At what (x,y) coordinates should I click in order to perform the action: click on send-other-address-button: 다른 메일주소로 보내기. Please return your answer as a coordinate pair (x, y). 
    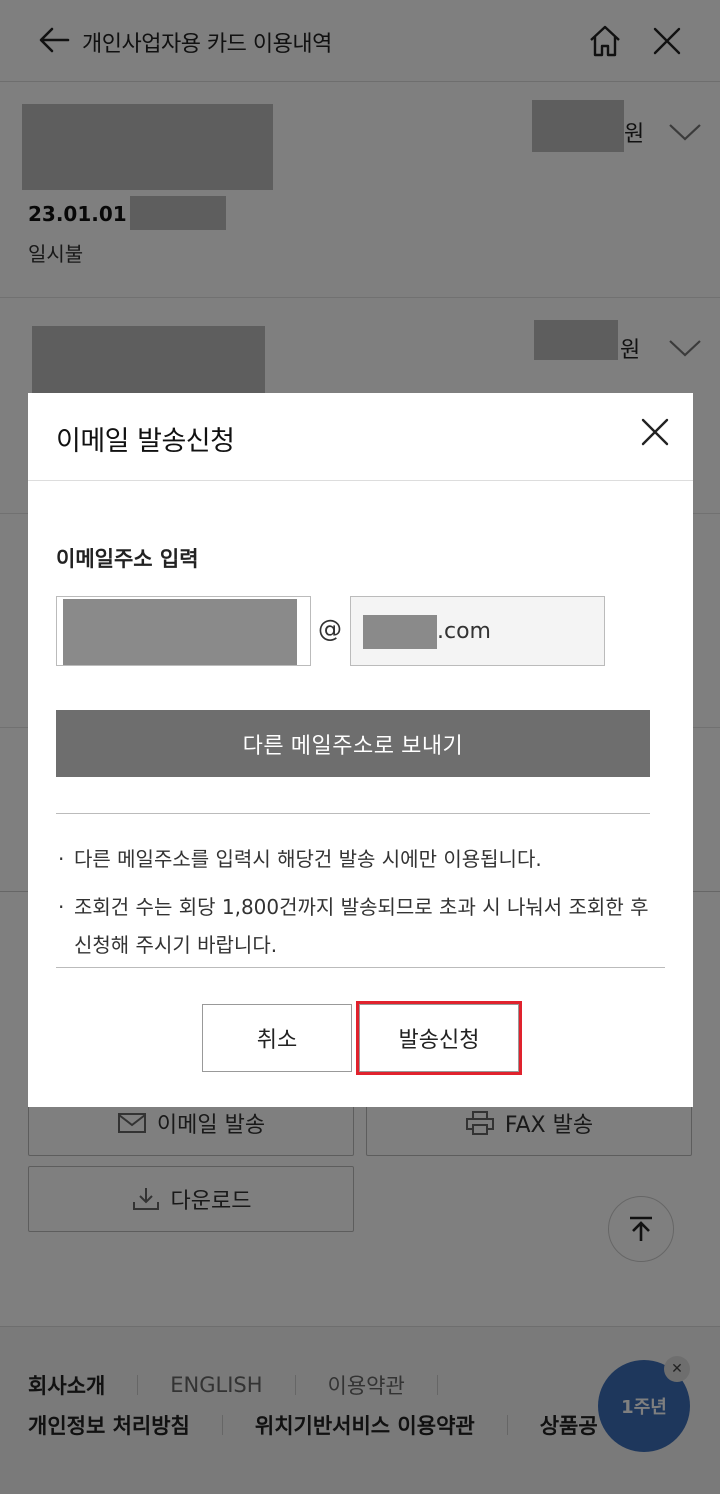
    Looking at the image, I should click on (353, 743).